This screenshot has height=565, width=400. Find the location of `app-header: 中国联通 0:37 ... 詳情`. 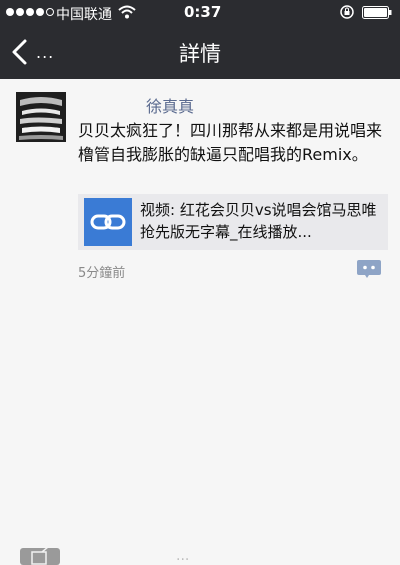

app-header: 中国联通 0:37 ... 詳情 is located at coordinates (200, 39).